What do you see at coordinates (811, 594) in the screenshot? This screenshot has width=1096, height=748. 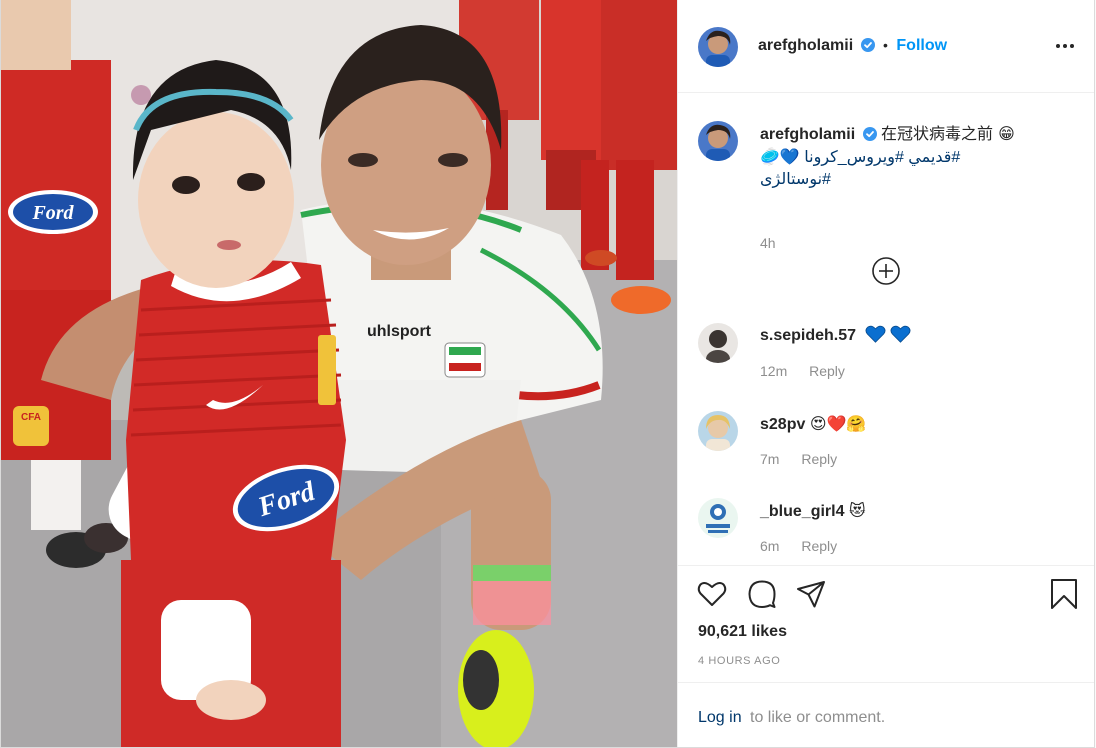 I see `paper-plane-icon` at bounding box center [811, 594].